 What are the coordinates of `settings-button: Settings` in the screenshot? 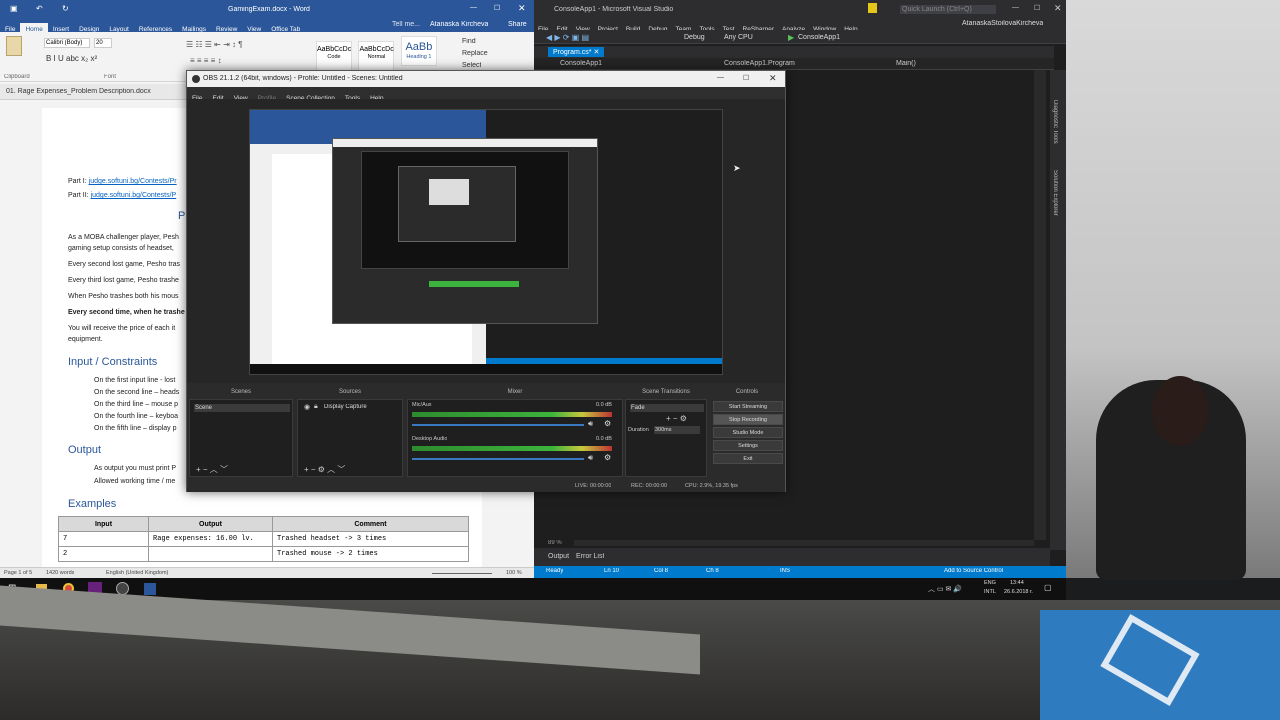 It's located at (748, 445).